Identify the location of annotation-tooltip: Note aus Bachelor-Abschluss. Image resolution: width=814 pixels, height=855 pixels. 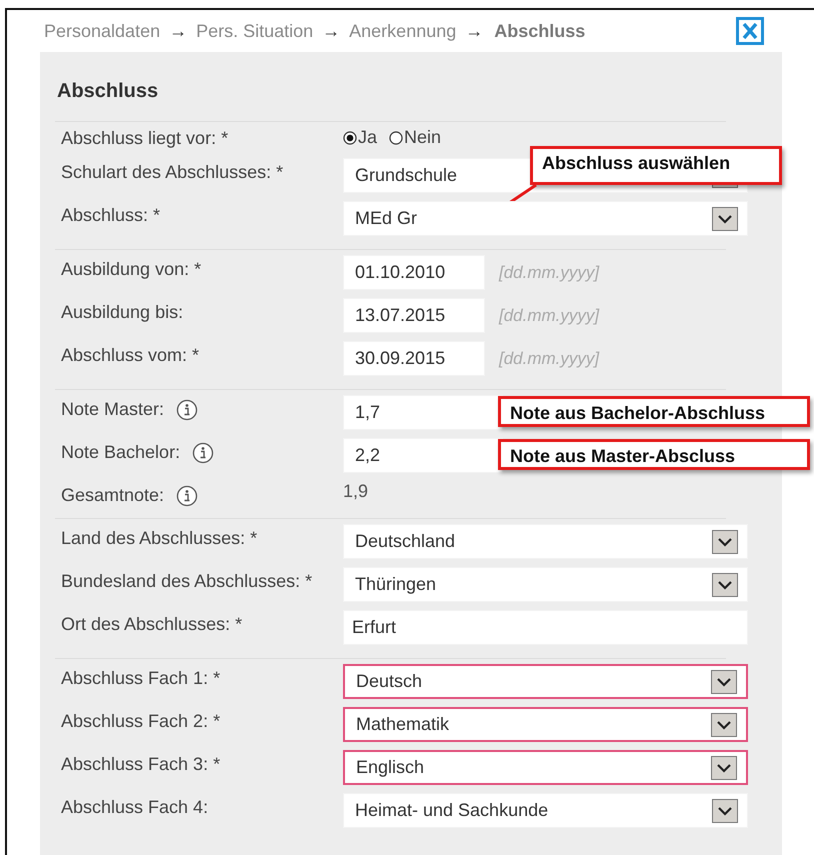
(654, 411).